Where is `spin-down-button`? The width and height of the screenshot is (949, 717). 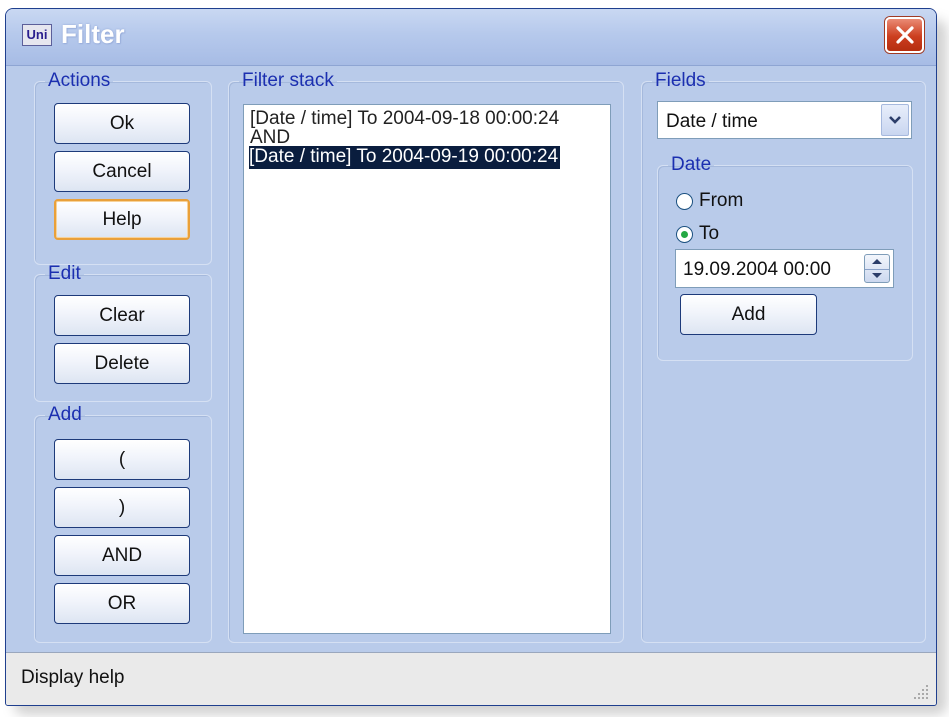
spin-down-button is located at coordinates (877, 276).